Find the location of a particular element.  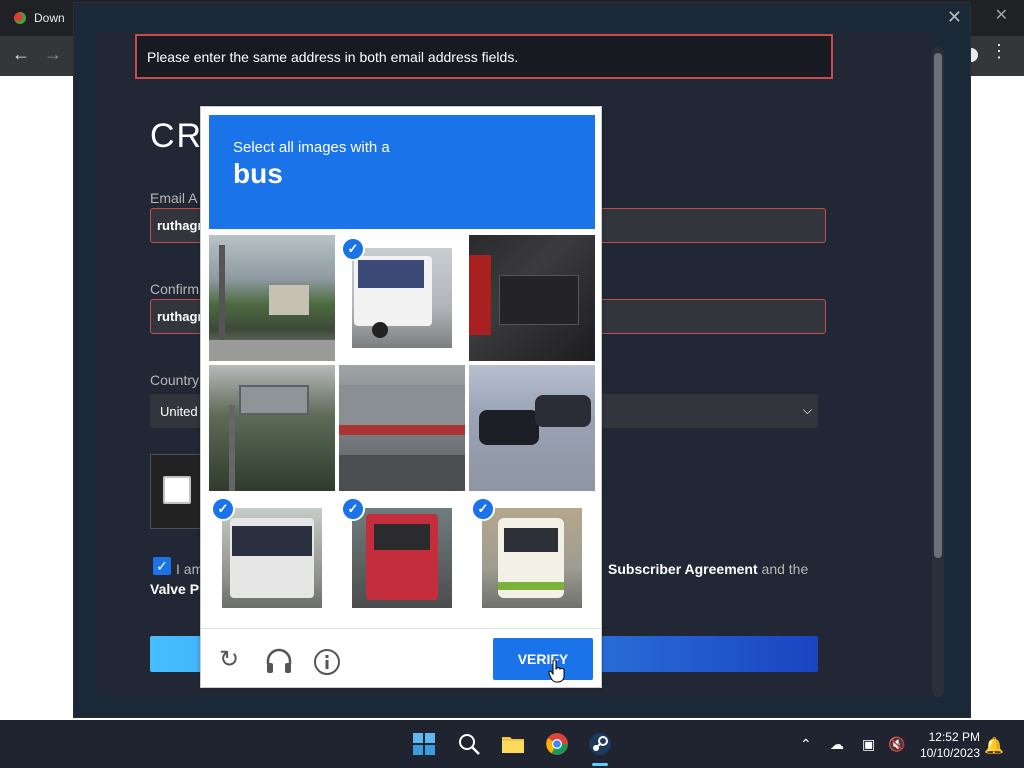

chevron-up-icon: ⌃ is located at coordinates (806, 744).